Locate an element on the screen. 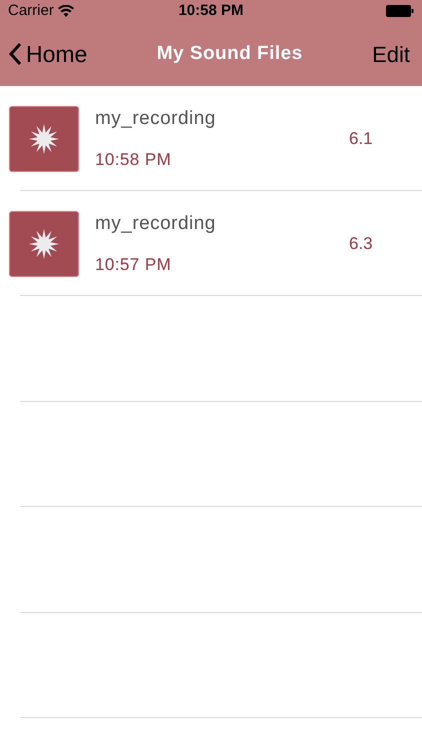  file-row: my_recording 10:57 PM 6.3 is located at coordinates (211, 243).